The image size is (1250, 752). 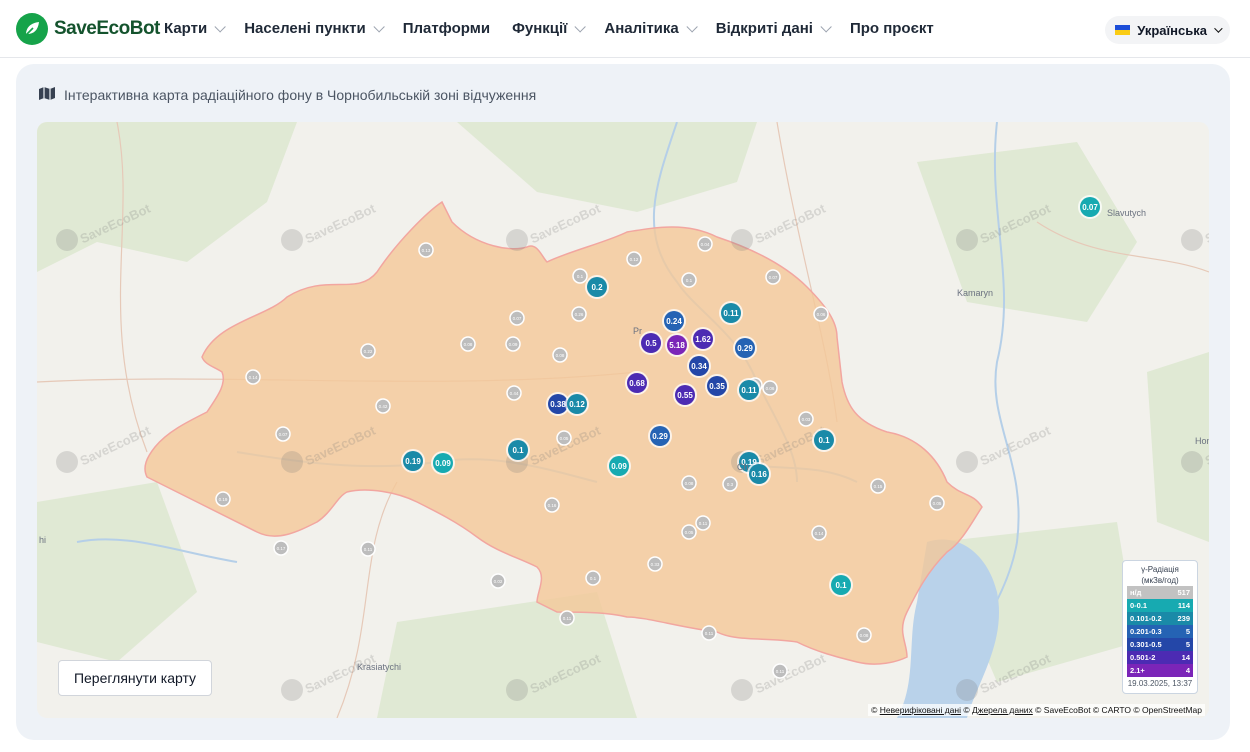 What do you see at coordinates (1160, 592) in the screenshot?
I see `legend-row: н/д 517` at bounding box center [1160, 592].